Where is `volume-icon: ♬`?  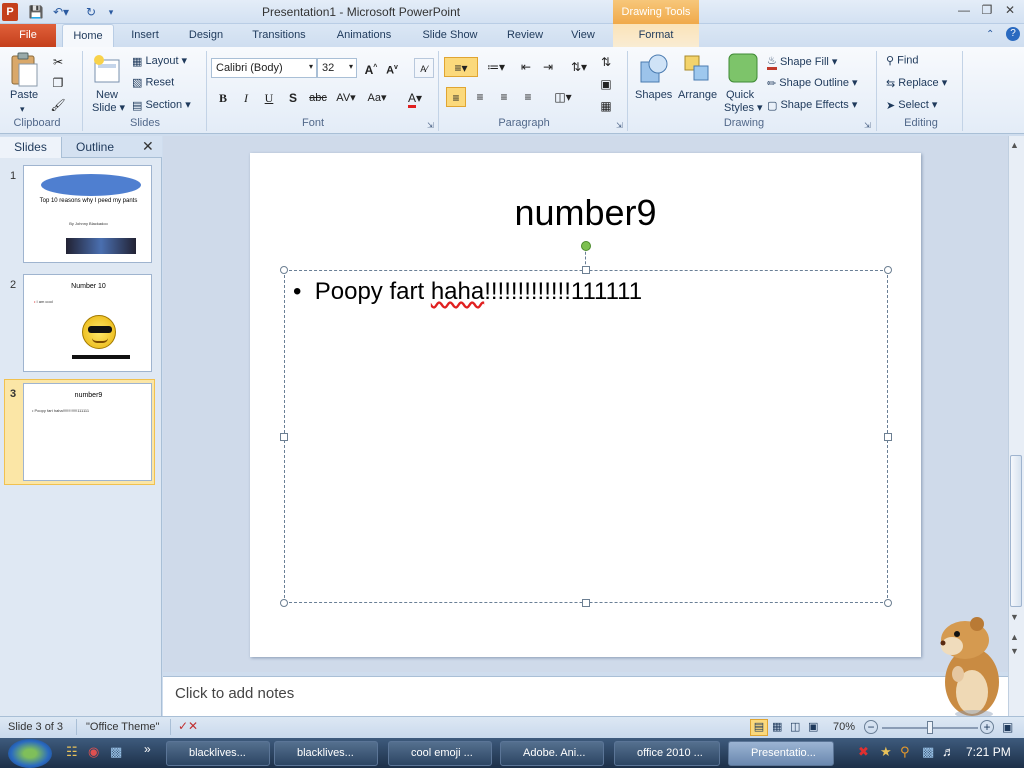 volume-icon: ♬ is located at coordinates (948, 751).